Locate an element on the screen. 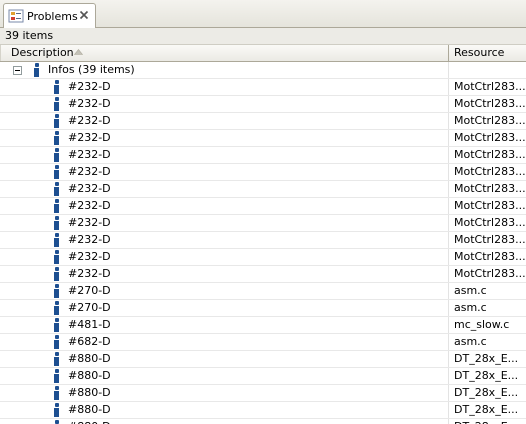 The image size is (526, 424). description-cell: Infos (39 items) is located at coordinates (224, 70).